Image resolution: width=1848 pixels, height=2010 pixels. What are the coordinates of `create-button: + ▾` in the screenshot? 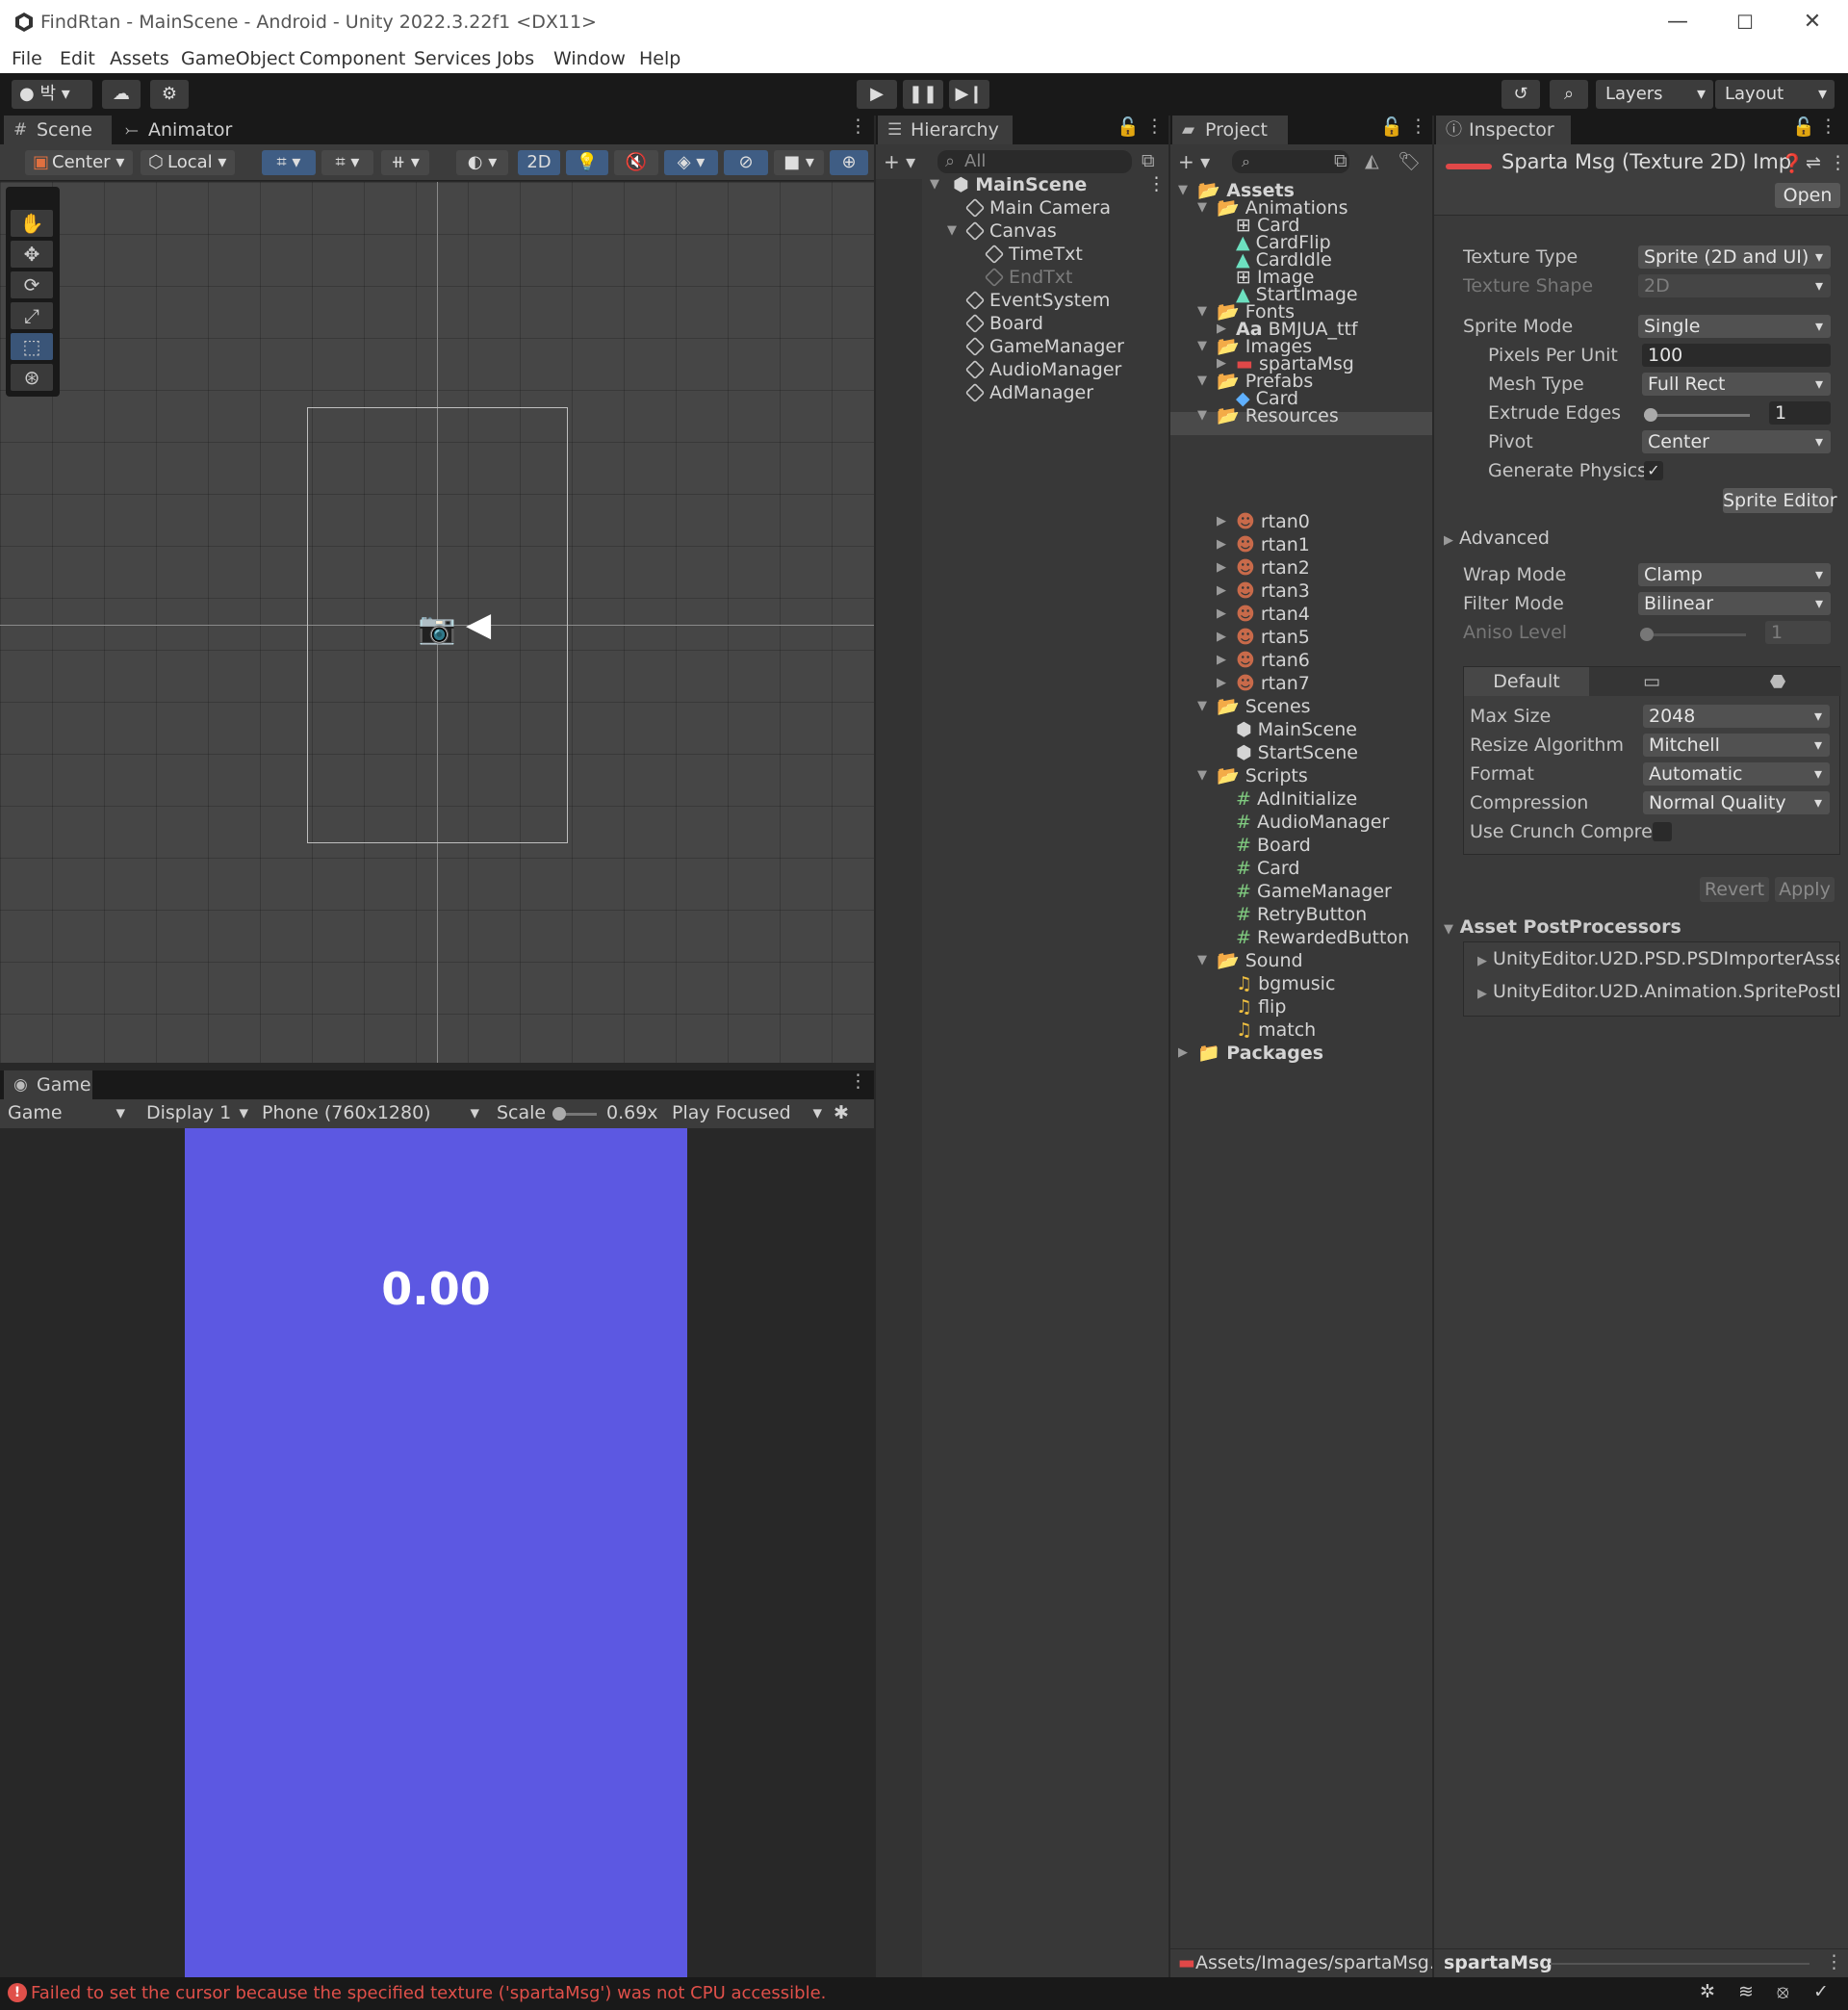 It's located at (1194, 162).